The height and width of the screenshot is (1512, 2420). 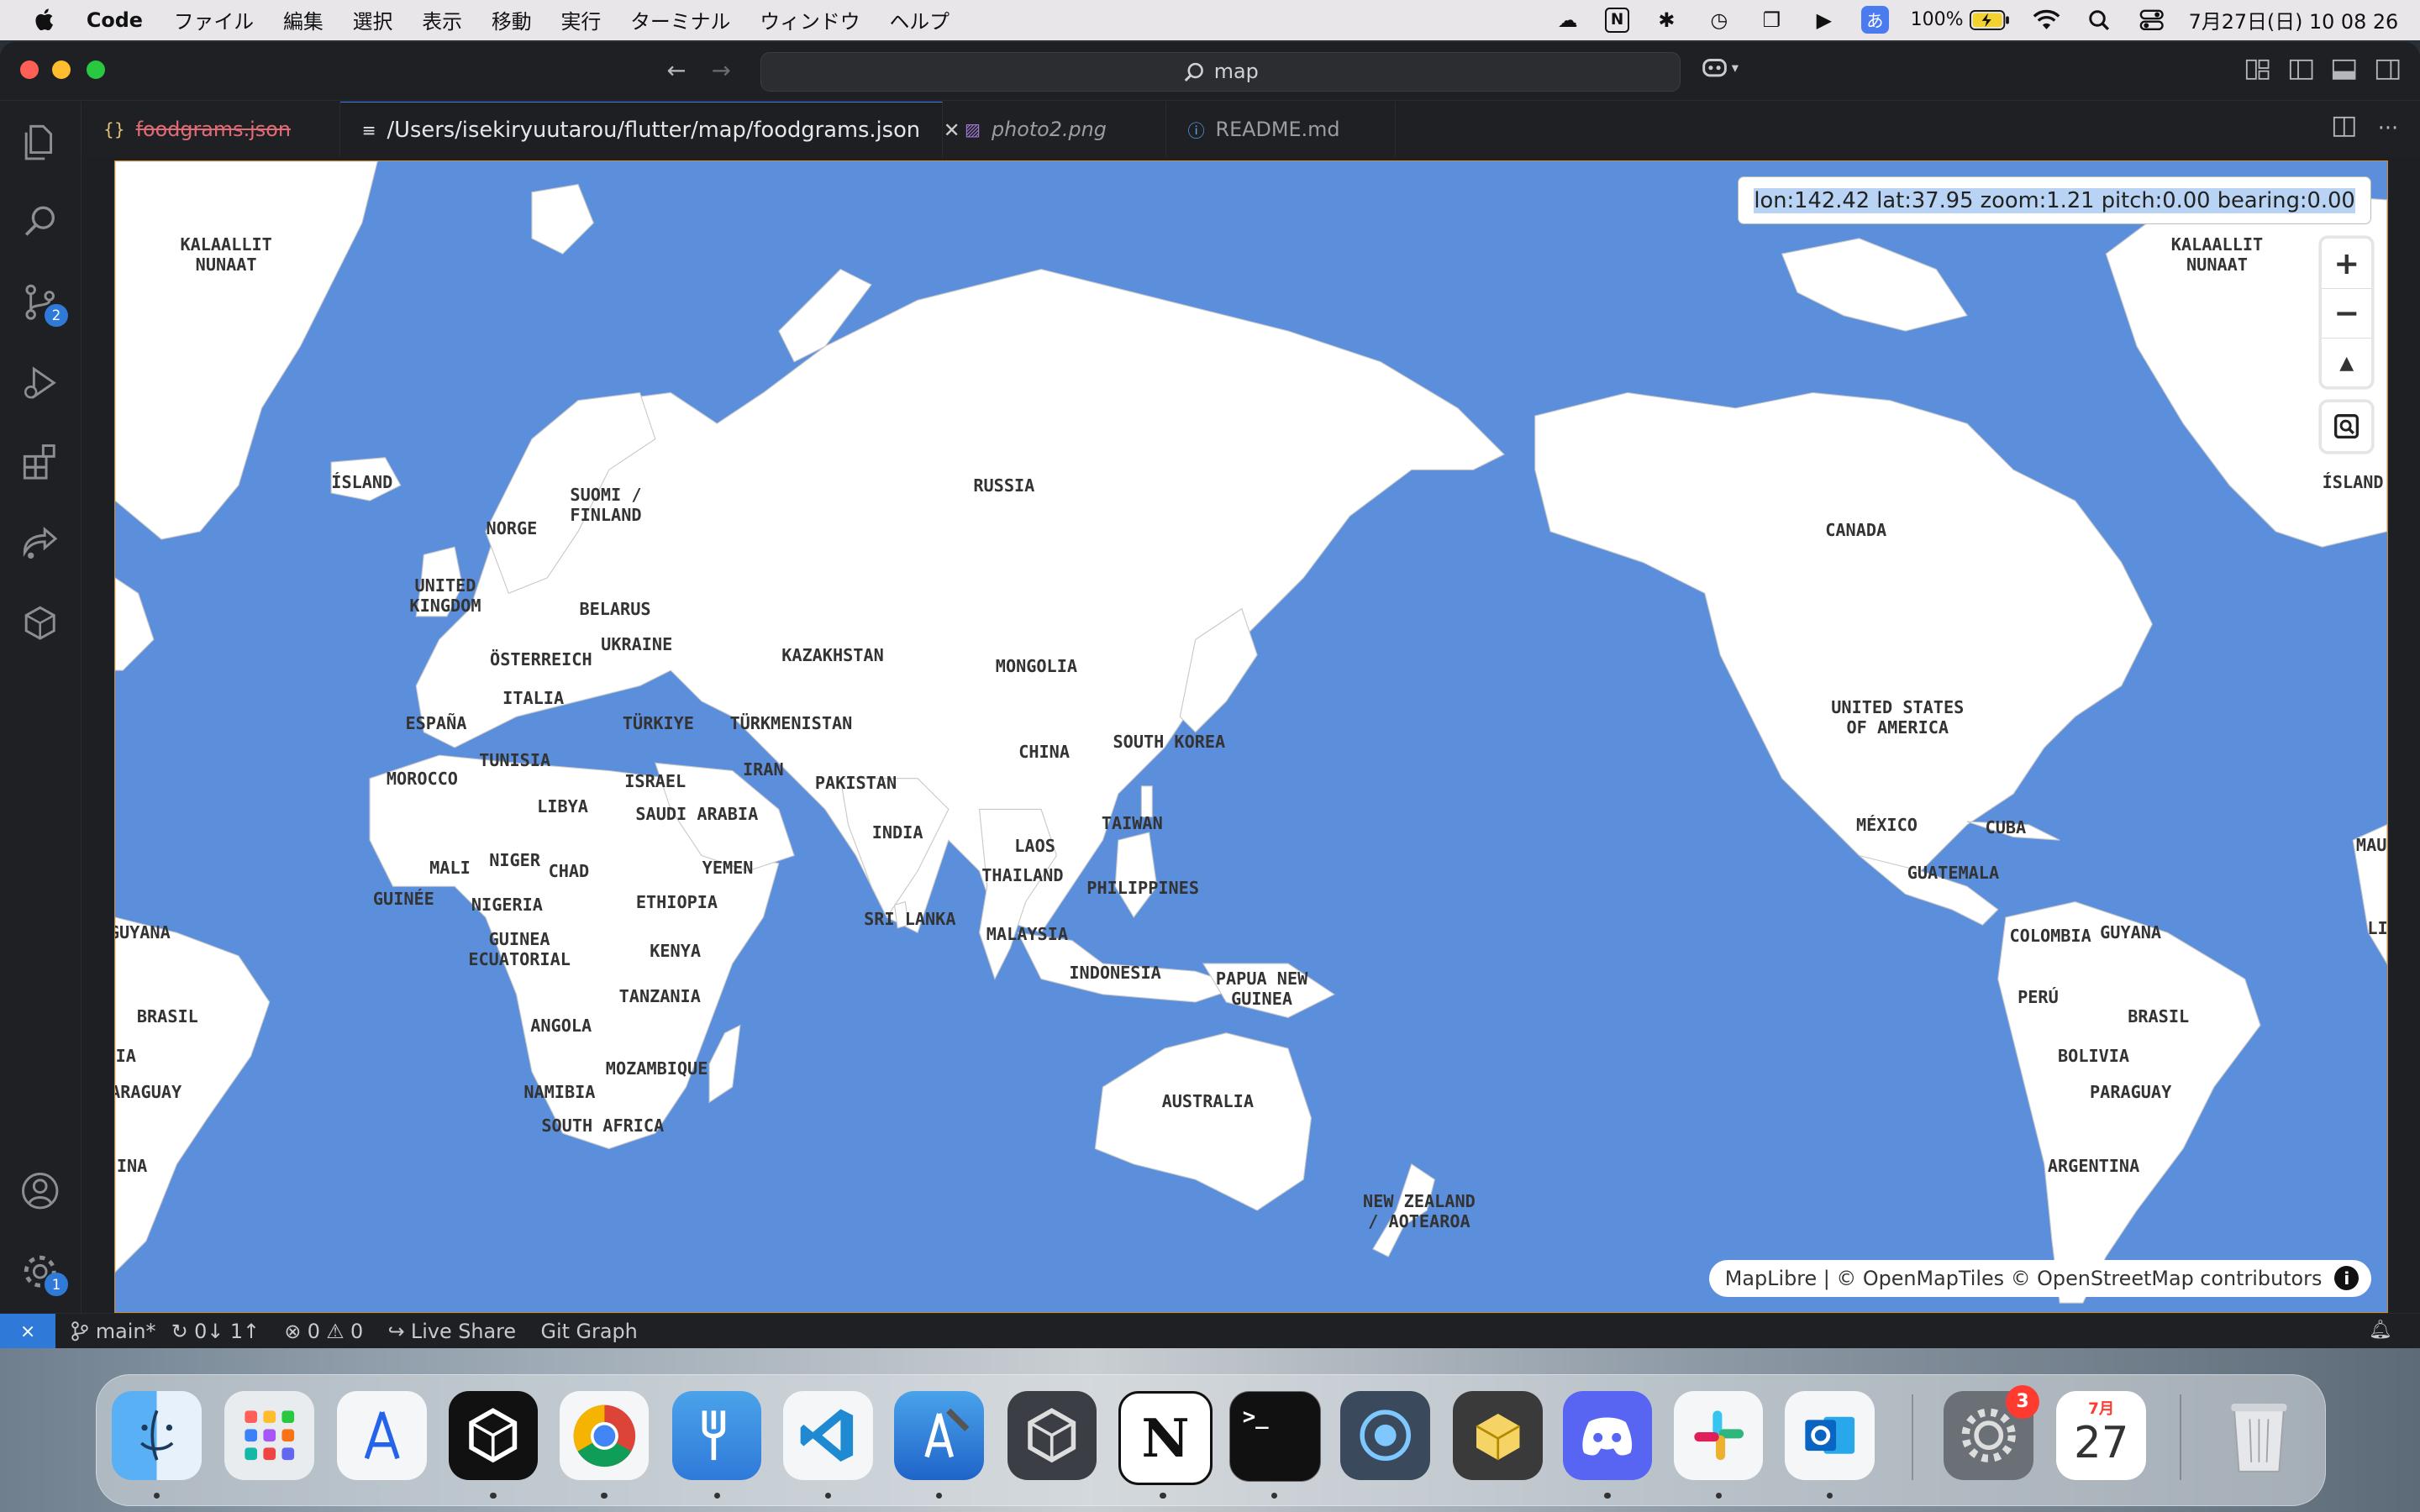 I want to click on source-control-badge: 2, so click(x=56, y=315).